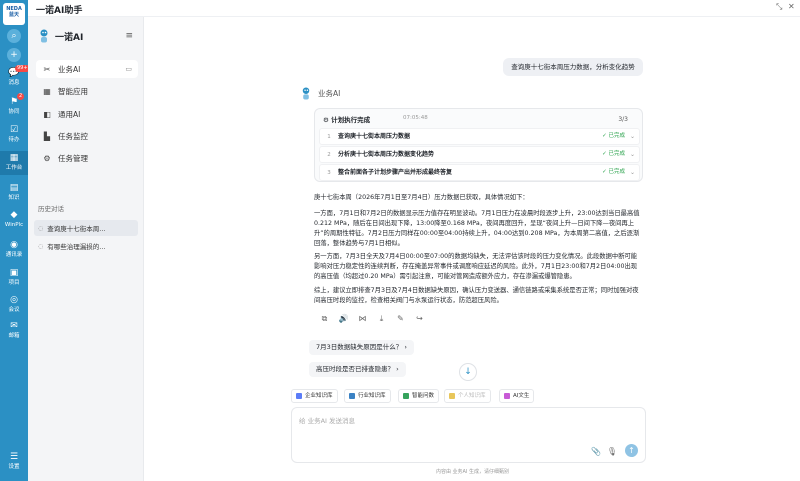 This screenshot has width=800, height=481. I want to click on chip-label: 个人知识库, so click(472, 396).